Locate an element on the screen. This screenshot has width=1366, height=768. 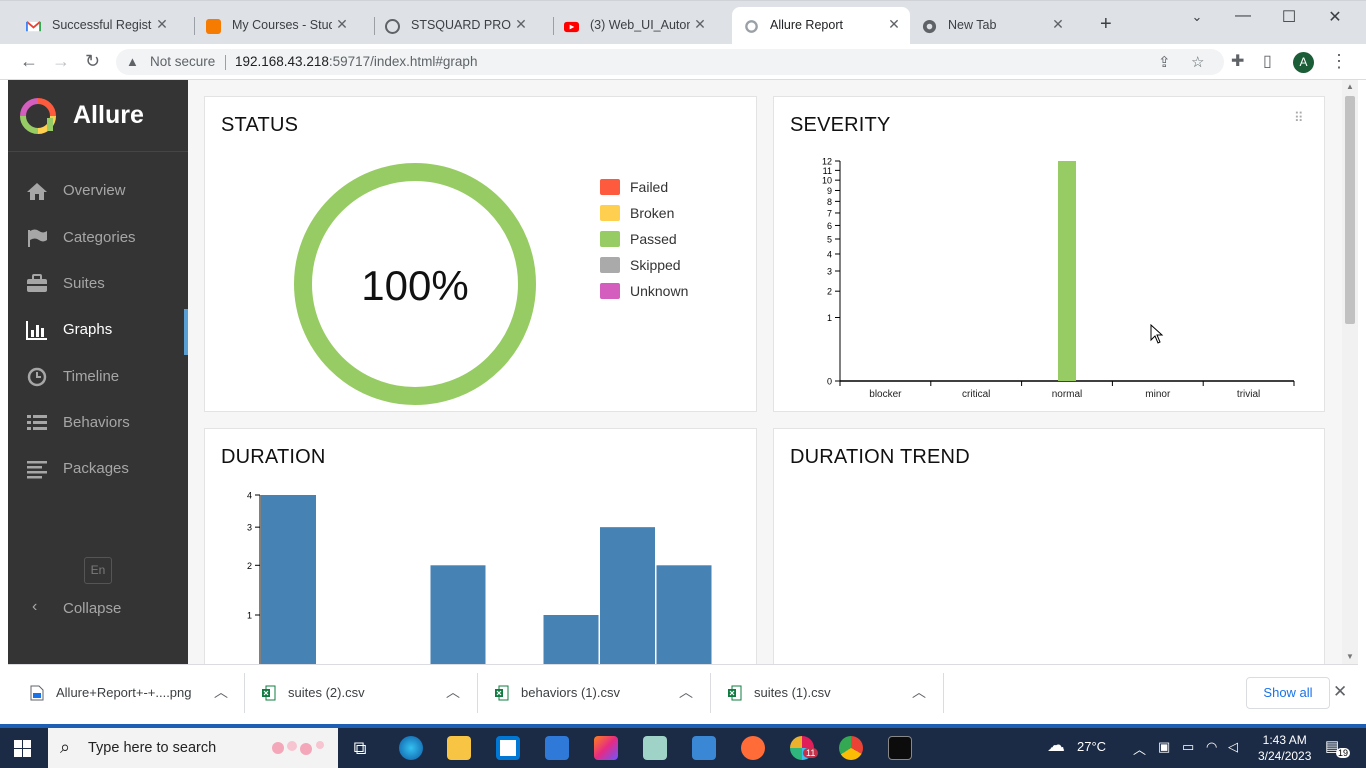
mail-icon is located at coordinates (557, 748).